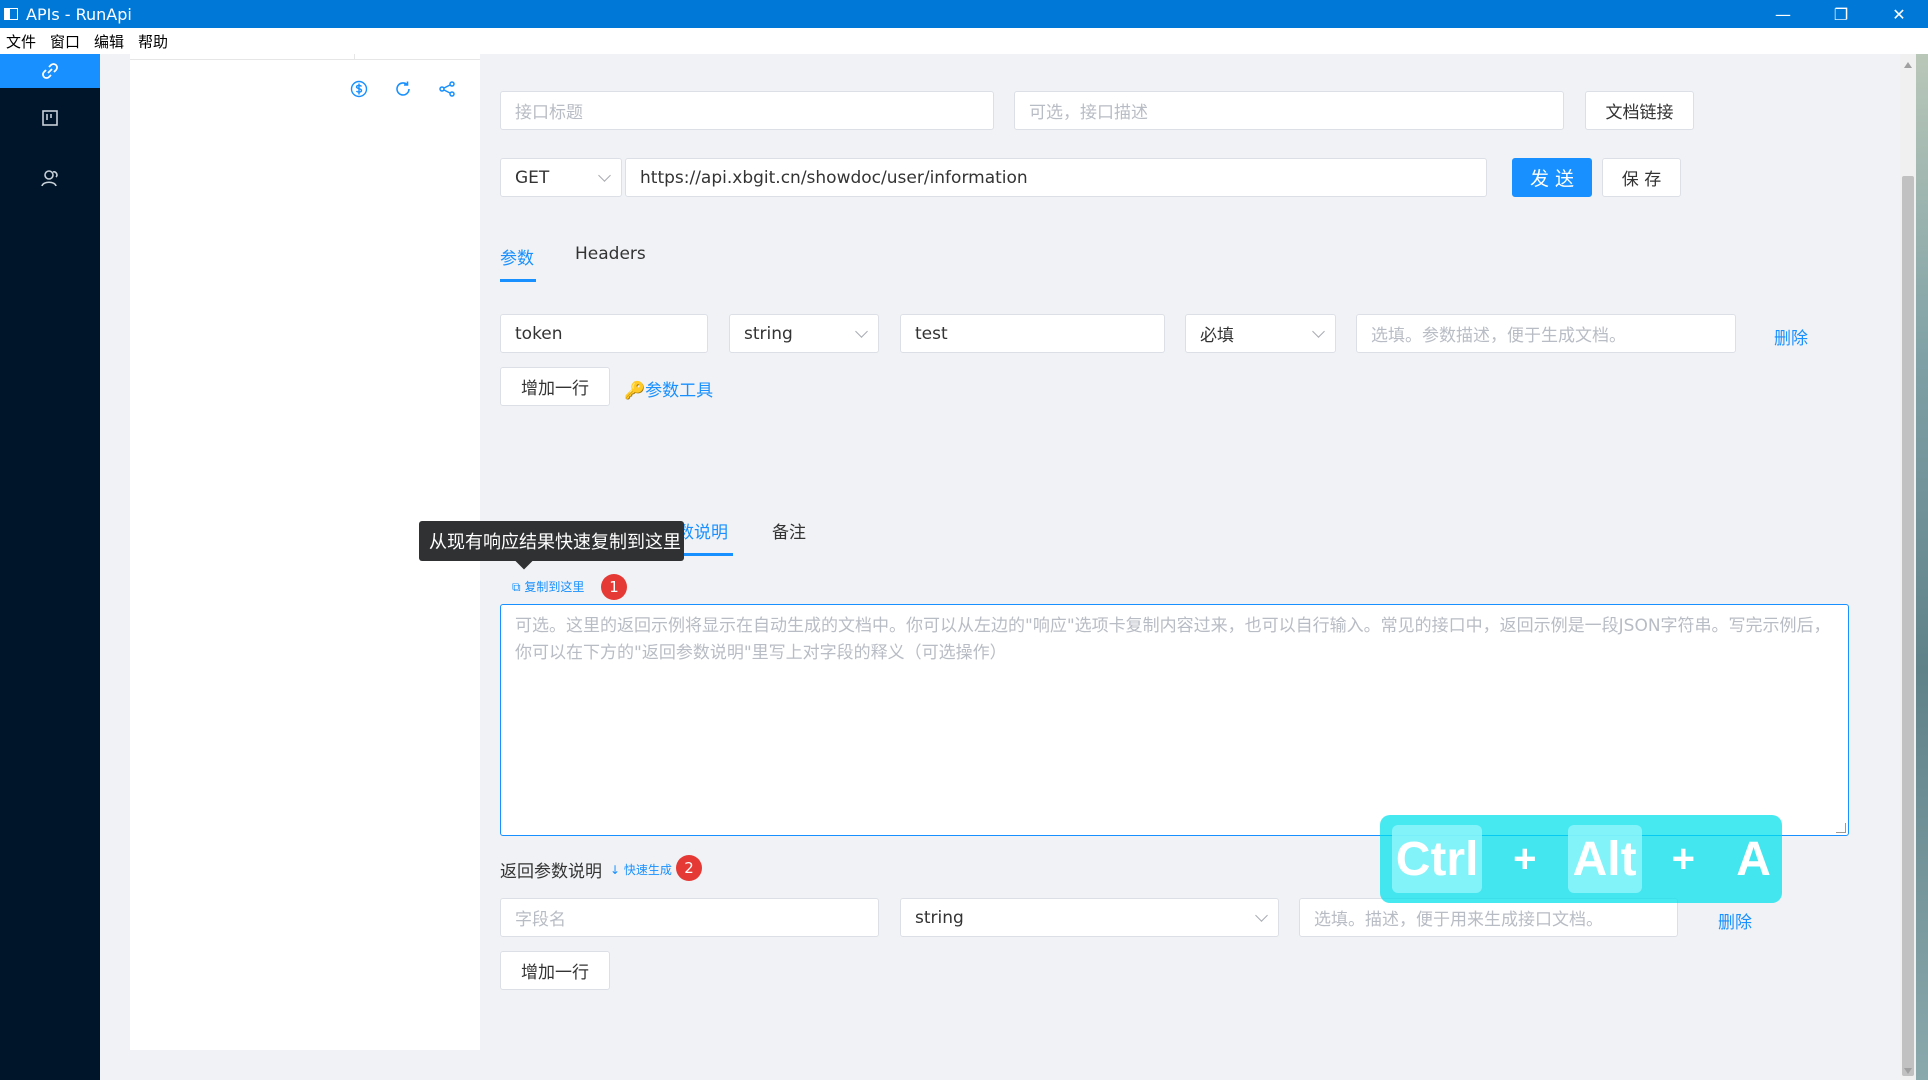 This screenshot has height=1080, width=1928. Describe the element at coordinates (65, 41) in the screenshot. I see `menu-window: 窗口` at that location.